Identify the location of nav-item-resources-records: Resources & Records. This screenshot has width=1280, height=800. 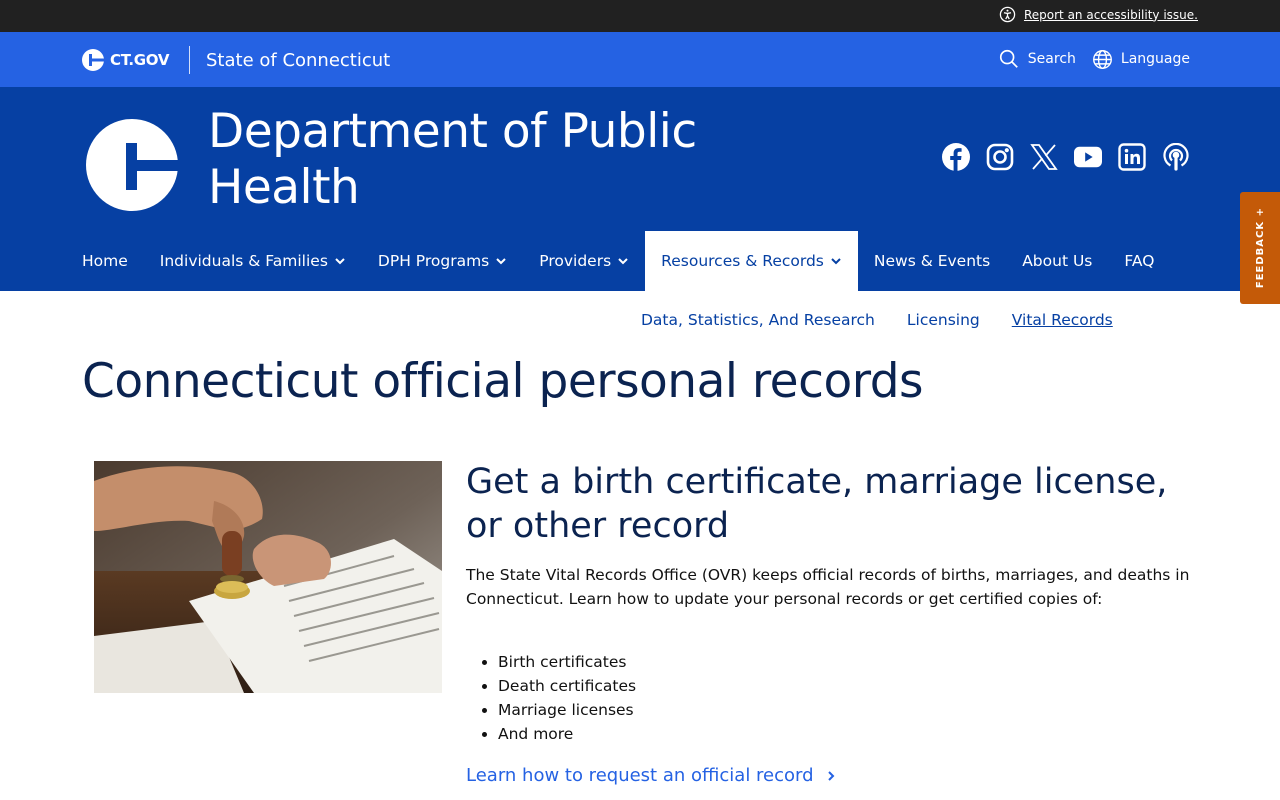
(751, 261).